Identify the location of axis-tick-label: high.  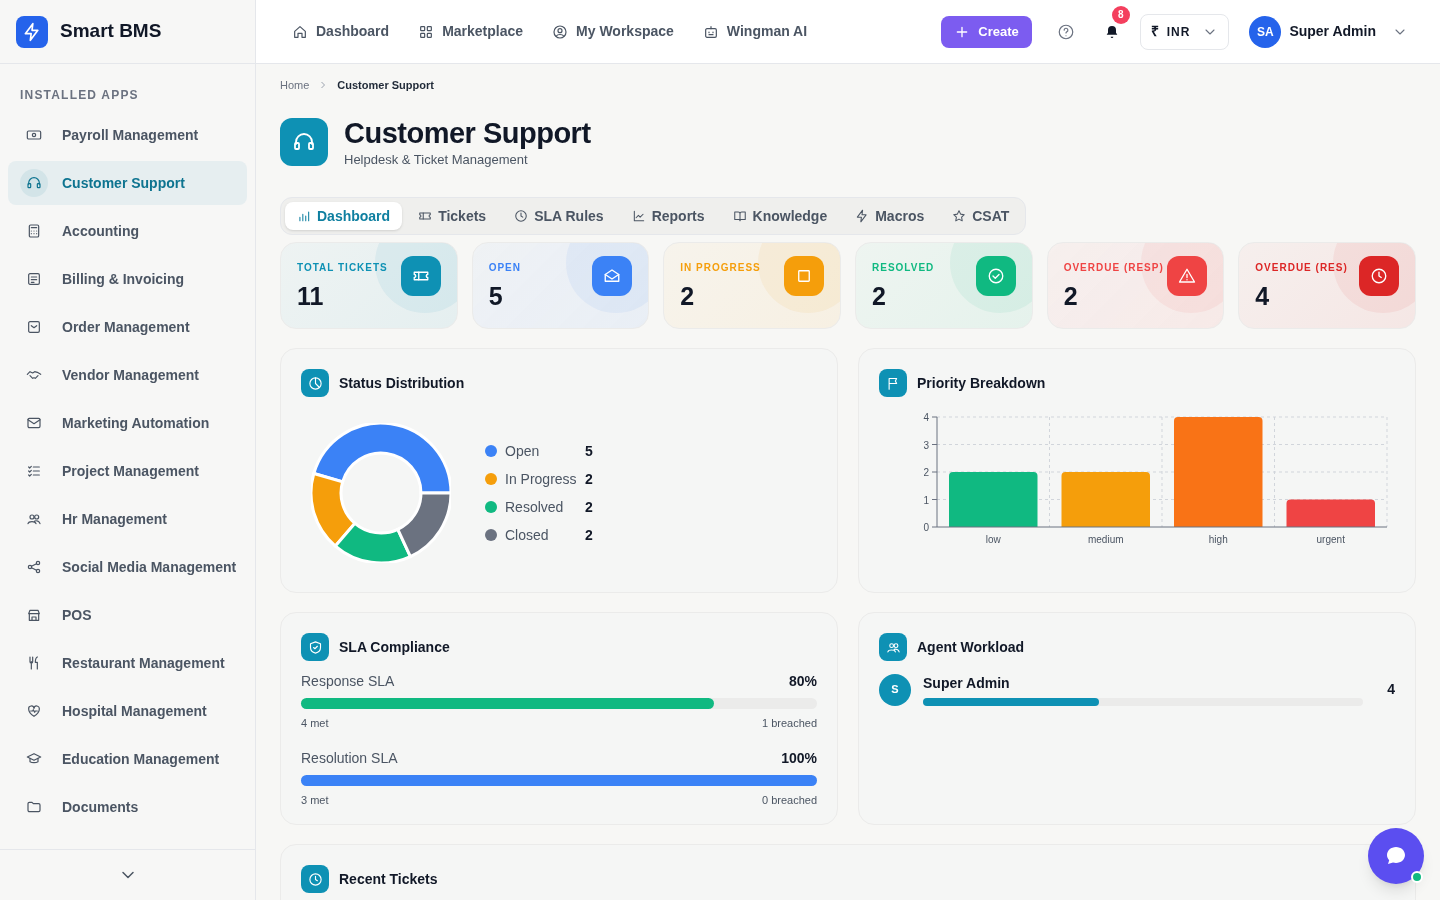
(1218, 539).